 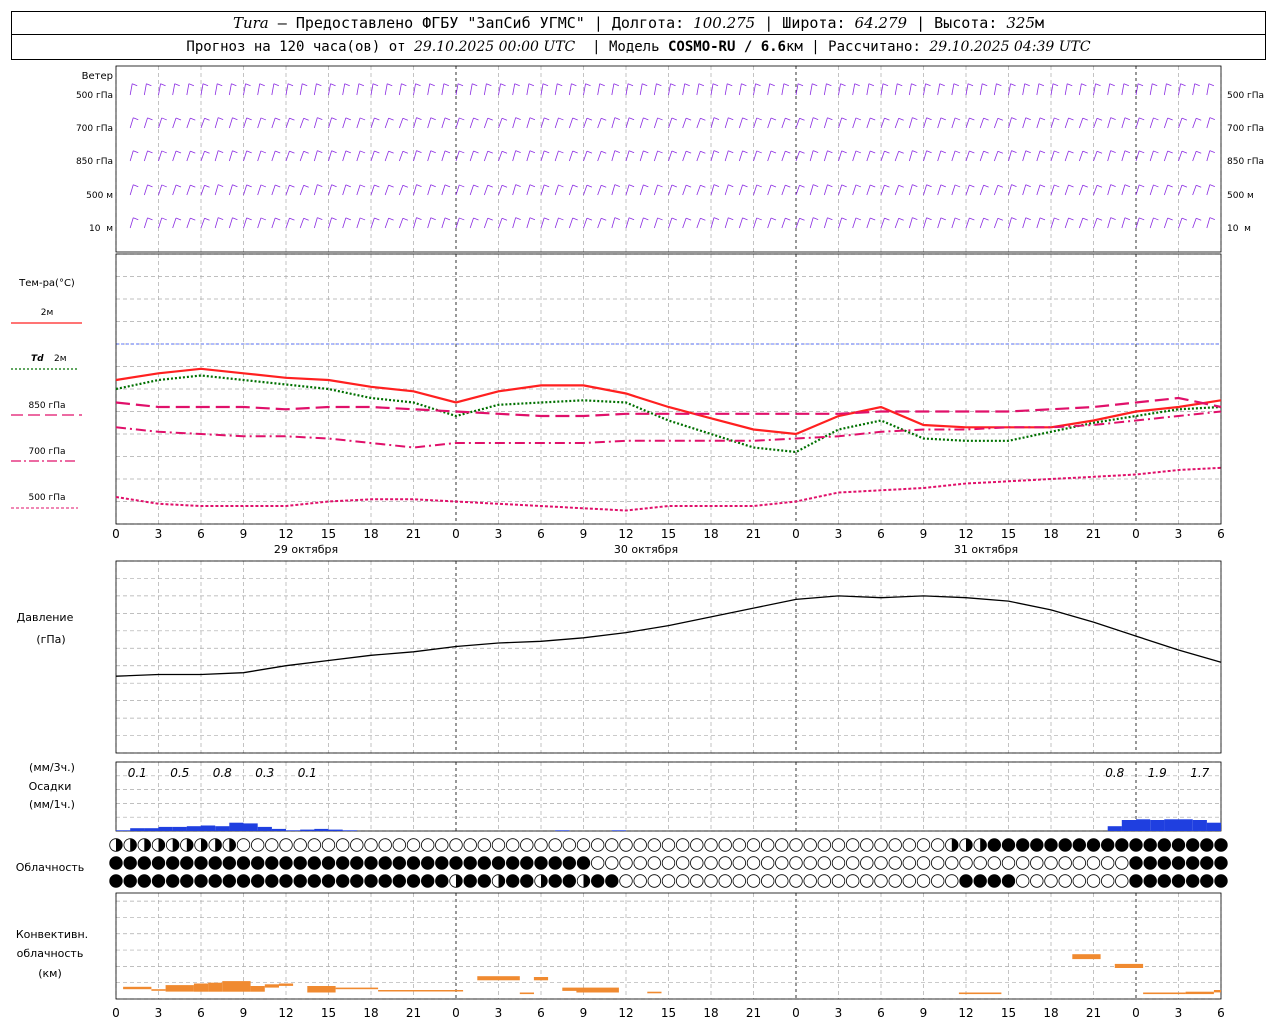 I want to click on precip-sum-label: 0.1, so click(x=307, y=773).